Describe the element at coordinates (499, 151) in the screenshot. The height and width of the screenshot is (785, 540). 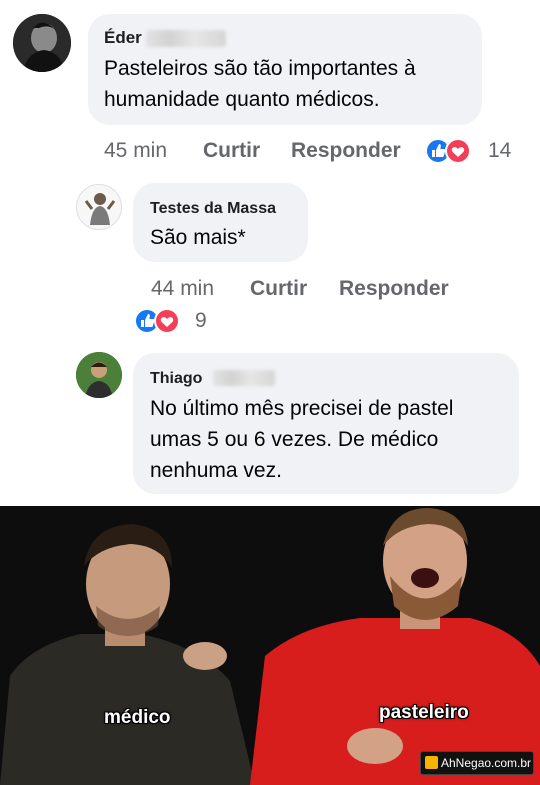
I see `reactions-count: 14` at that location.